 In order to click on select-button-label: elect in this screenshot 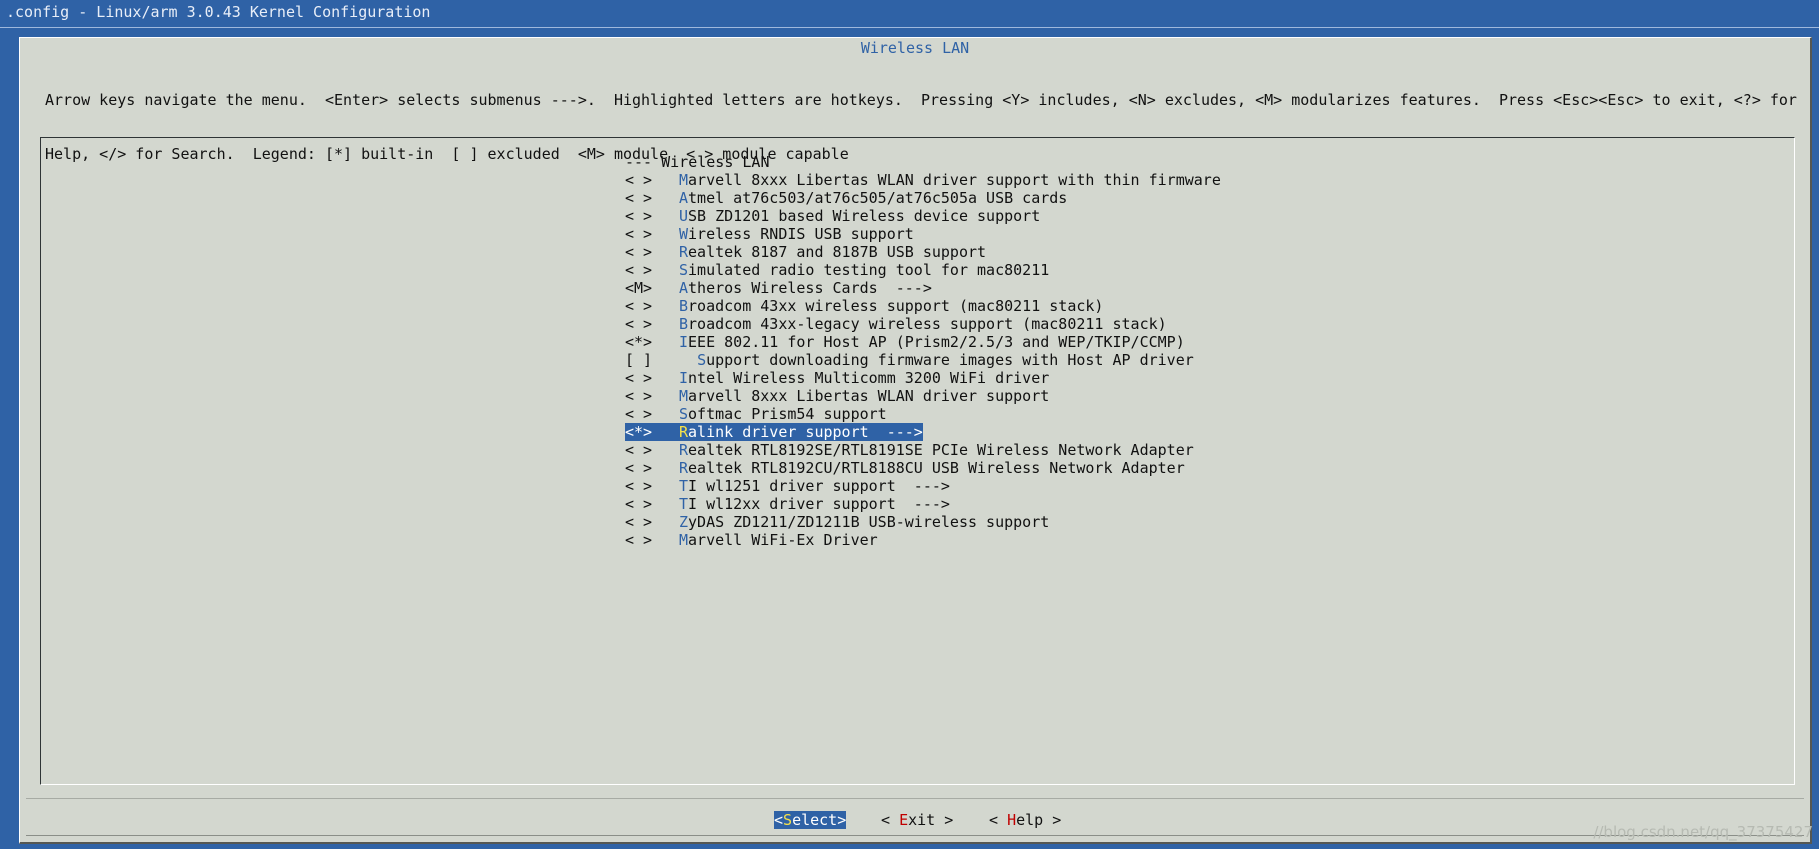, I will do `click(815, 820)`.